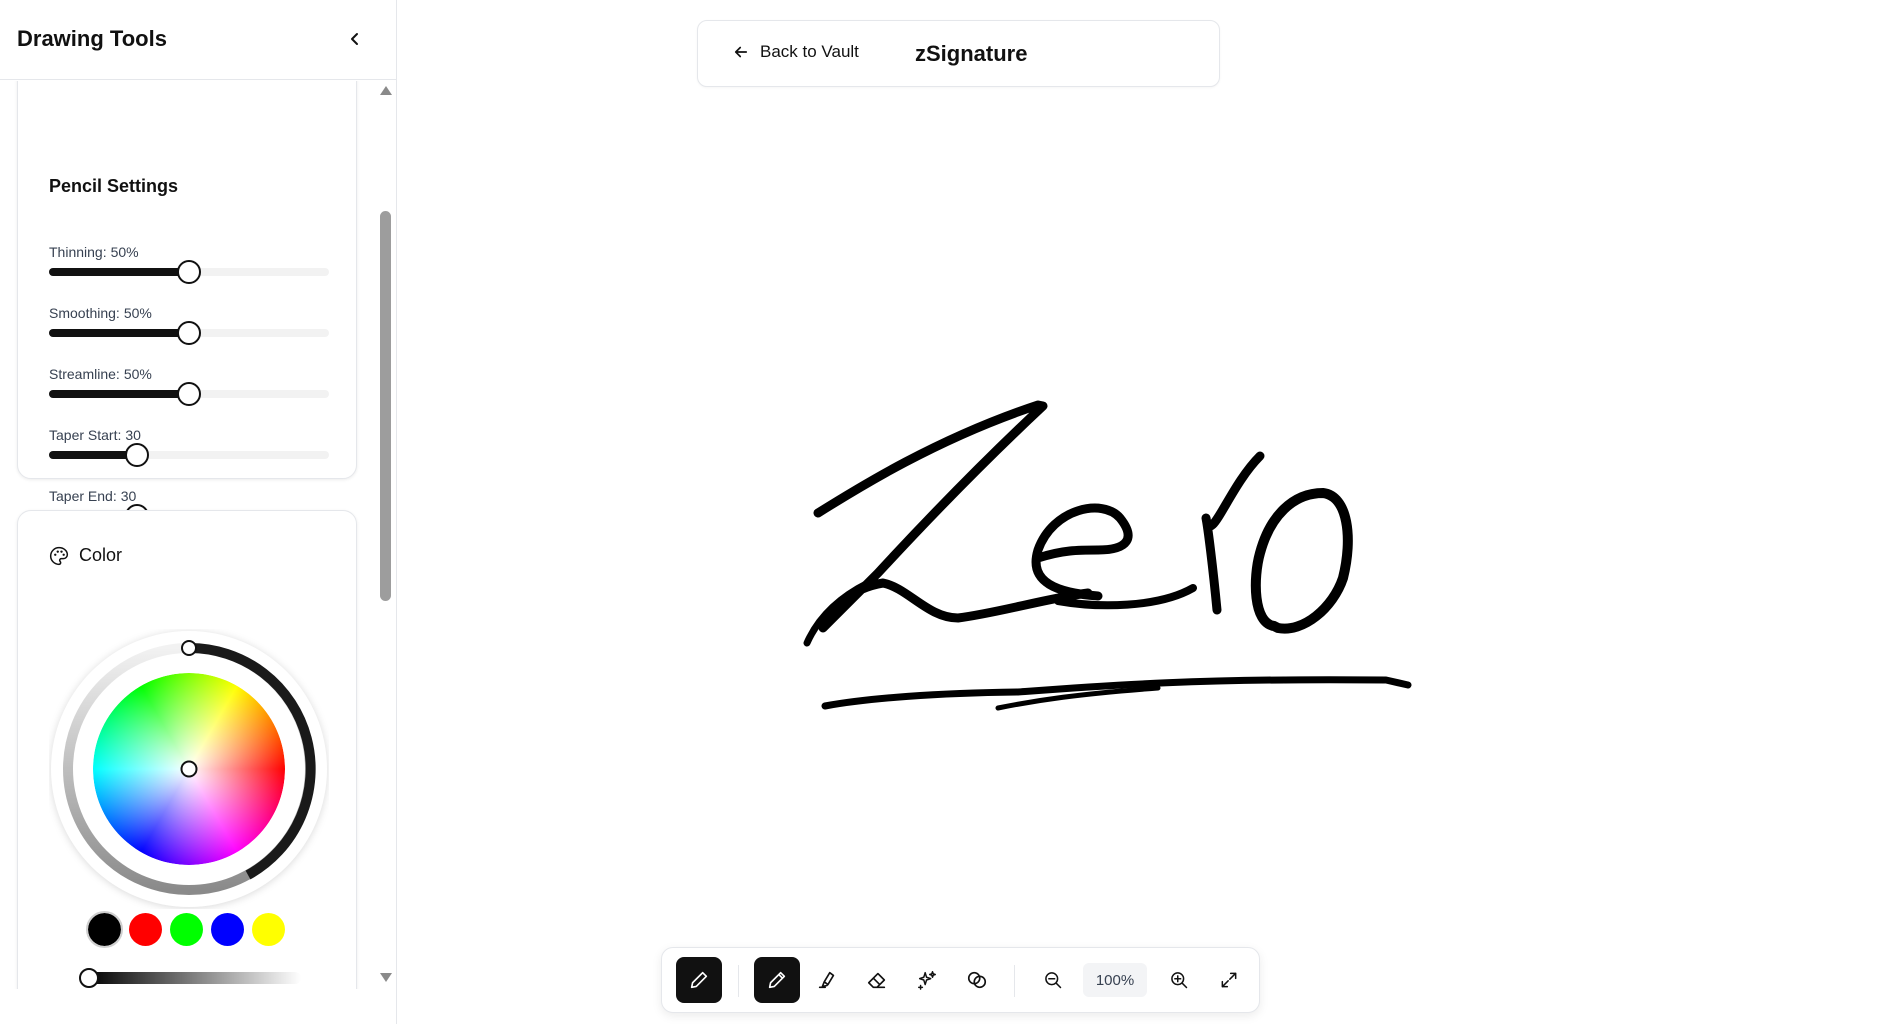 The width and height of the screenshot is (1892, 1024). I want to click on streamline-slider: Streamline: 50%, so click(189, 386).